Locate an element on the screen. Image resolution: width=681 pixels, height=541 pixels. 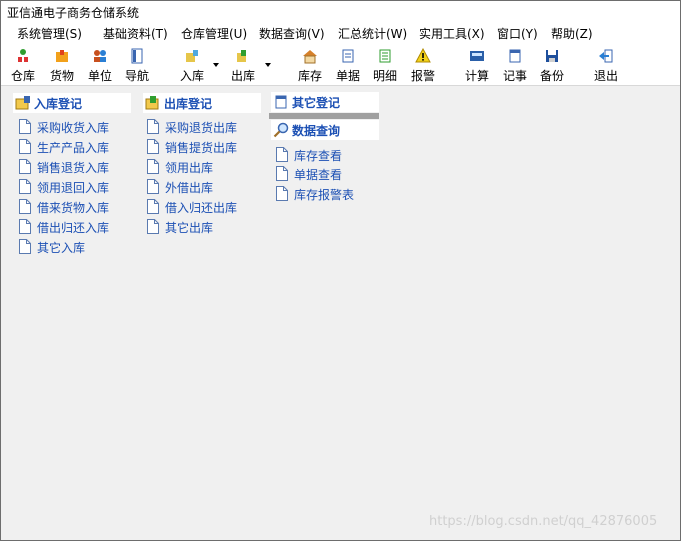
details-label: 明细 is located at coordinates (384, 76).